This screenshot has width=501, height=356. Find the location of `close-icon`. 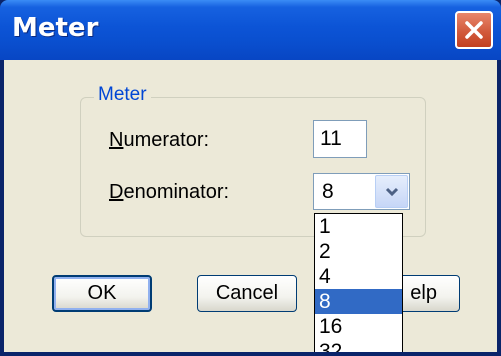

close-icon is located at coordinates (474, 30).